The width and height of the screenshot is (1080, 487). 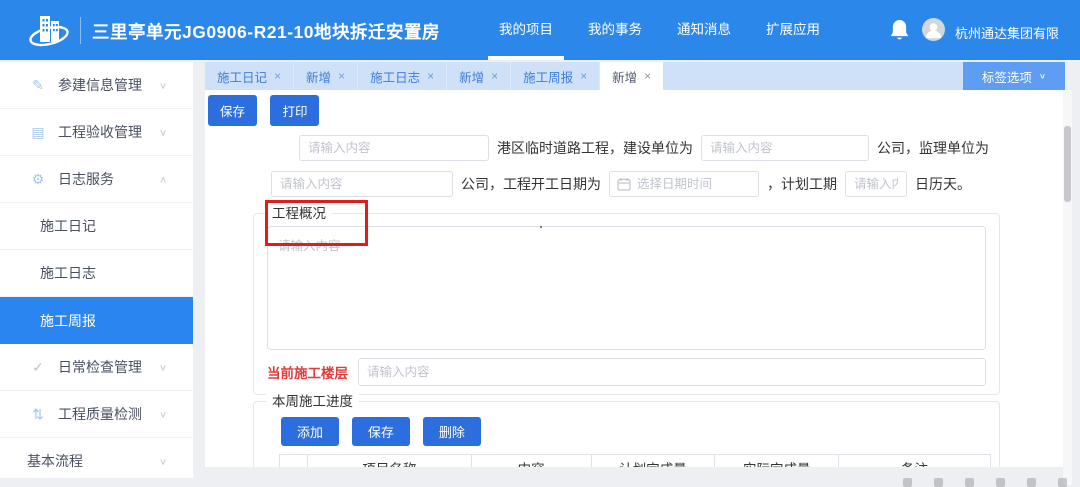 What do you see at coordinates (38, 84) in the screenshot?
I see `edit-square-icon: ✎` at bounding box center [38, 84].